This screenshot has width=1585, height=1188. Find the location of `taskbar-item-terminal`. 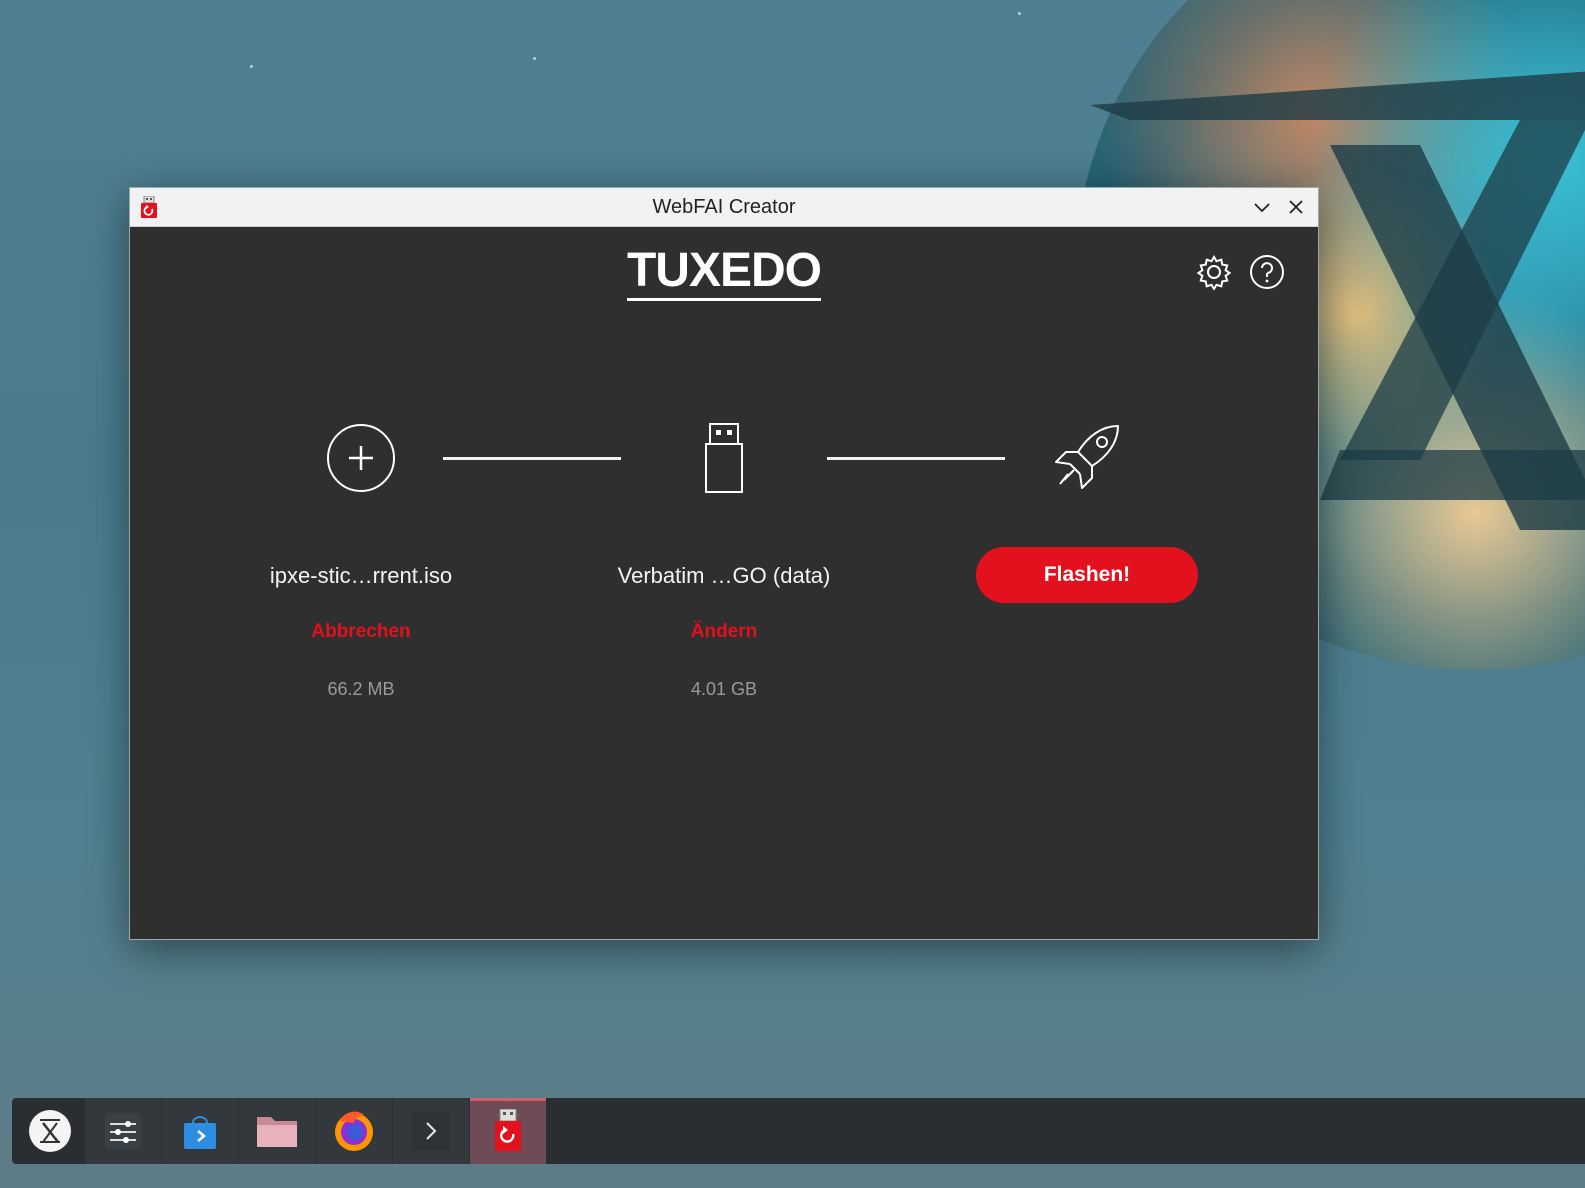

taskbar-item-terminal is located at coordinates (431, 1131).